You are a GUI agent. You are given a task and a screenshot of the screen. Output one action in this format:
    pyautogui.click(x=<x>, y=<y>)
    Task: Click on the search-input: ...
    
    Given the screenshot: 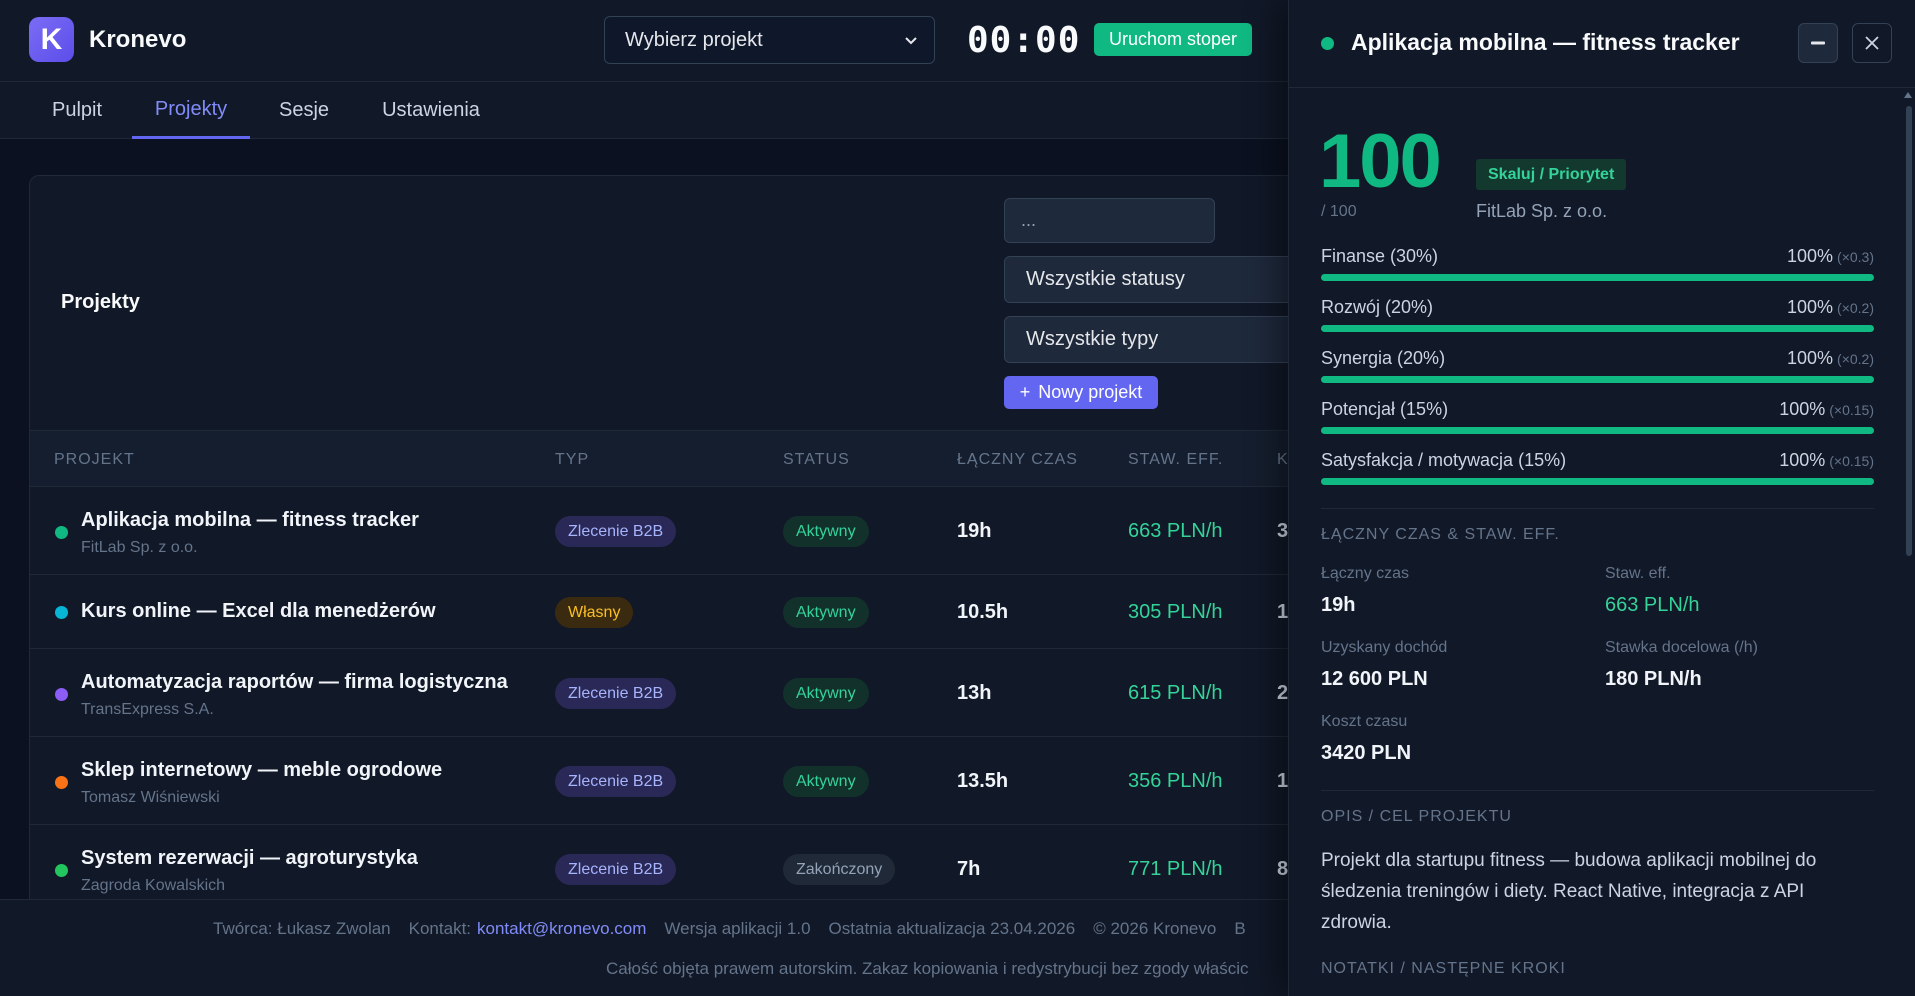 What is the action you would take?
    pyautogui.click(x=1109, y=220)
    